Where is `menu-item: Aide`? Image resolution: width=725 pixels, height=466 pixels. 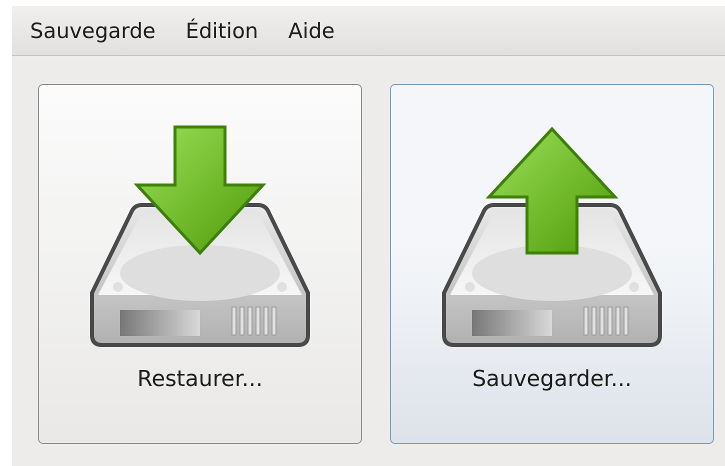 menu-item: Aide is located at coordinates (311, 30).